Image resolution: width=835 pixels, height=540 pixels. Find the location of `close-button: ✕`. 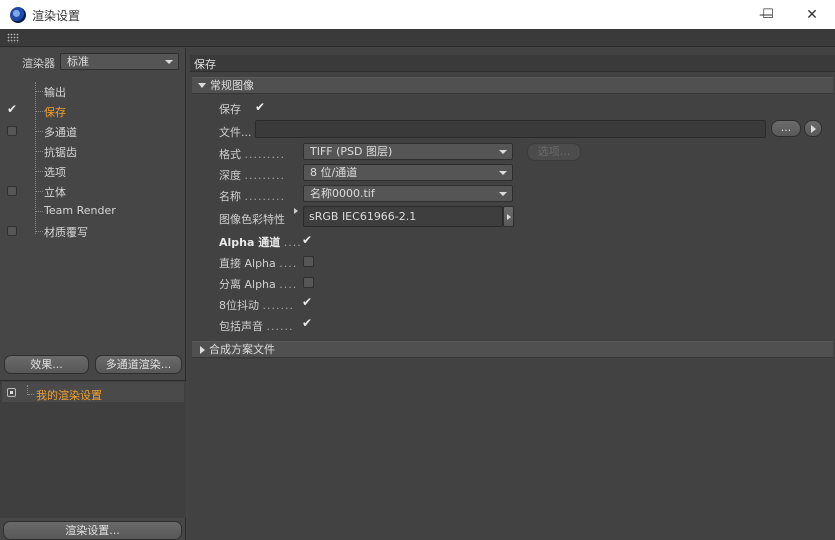

close-button: ✕ is located at coordinates (812, 14).